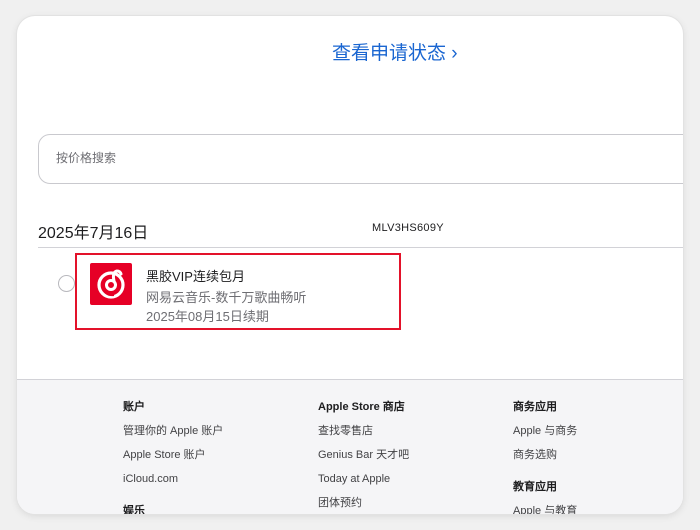  What do you see at coordinates (173, 436) in the screenshot?
I see `footer-link: 管理你的 Apple 账户` at bounding box center [173, 436].